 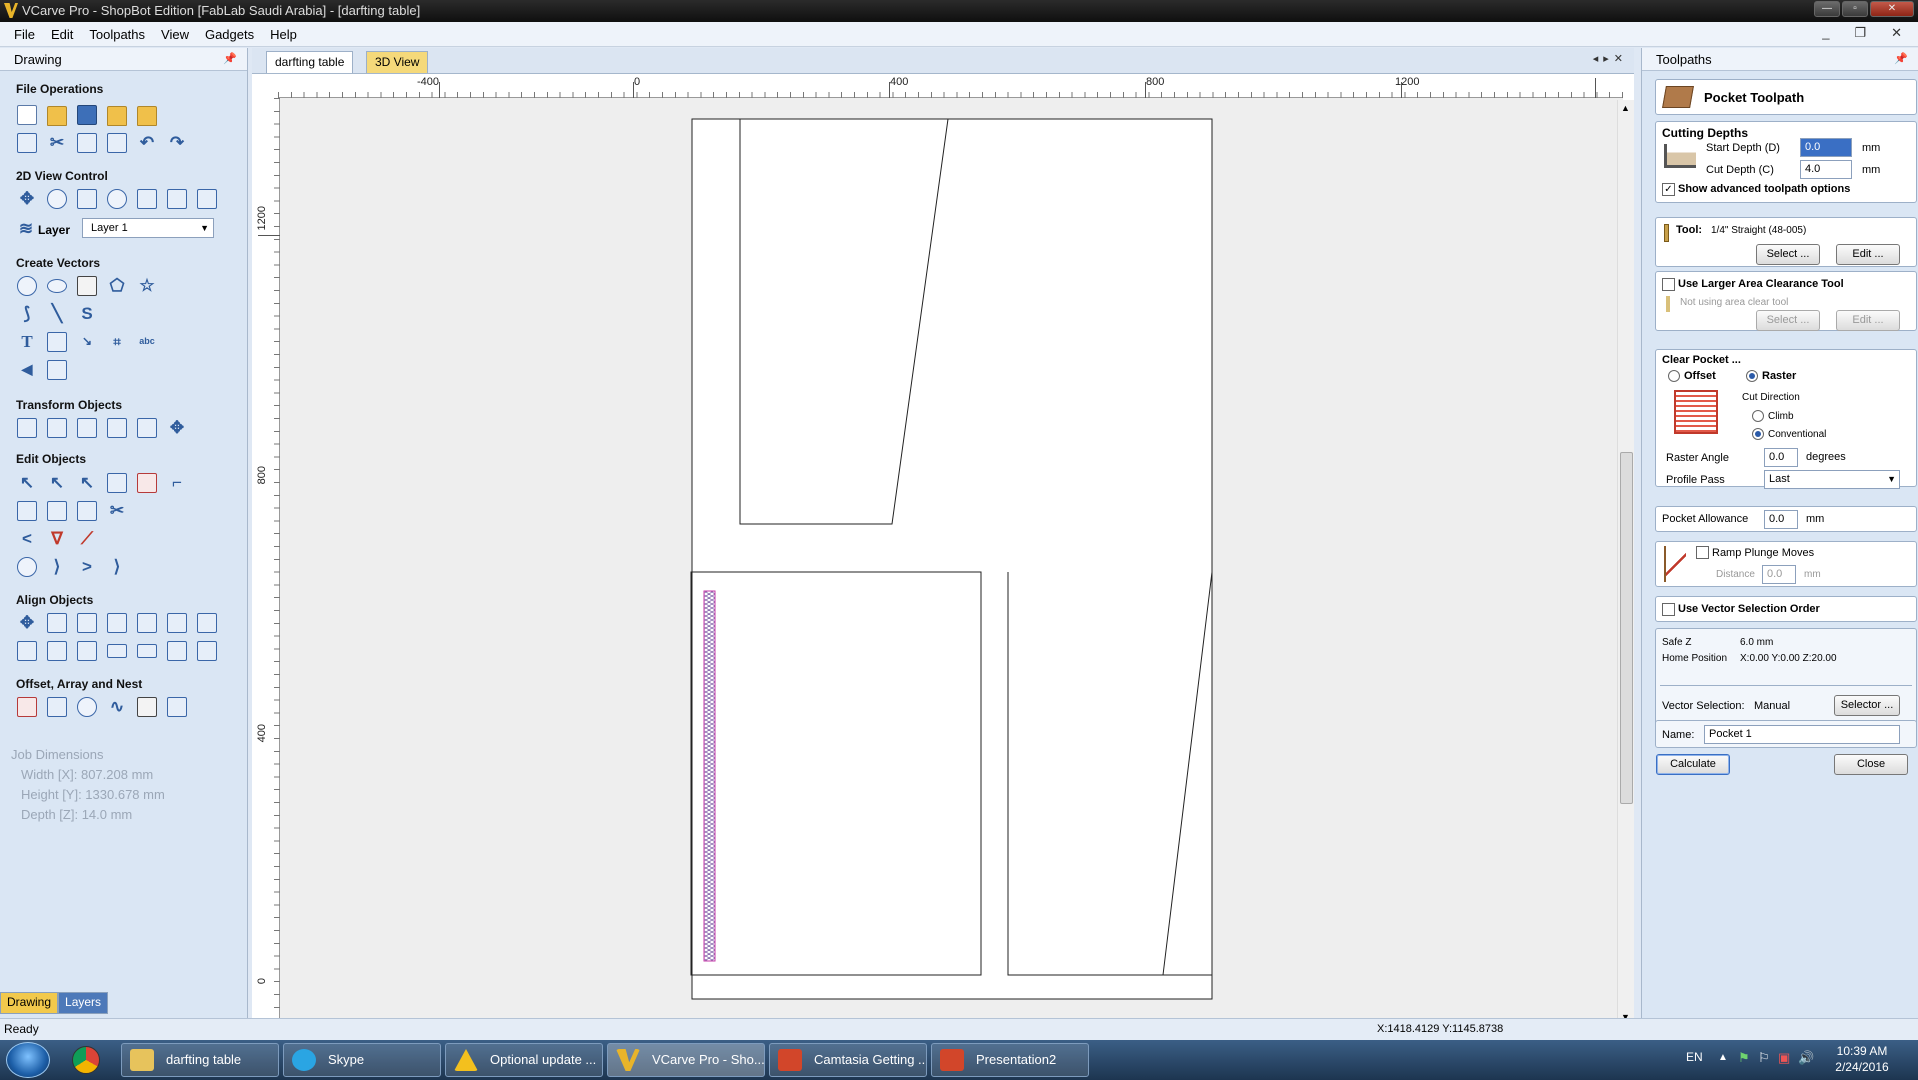 I want to click on center-icon: ✥, so click(x=177, y=428).